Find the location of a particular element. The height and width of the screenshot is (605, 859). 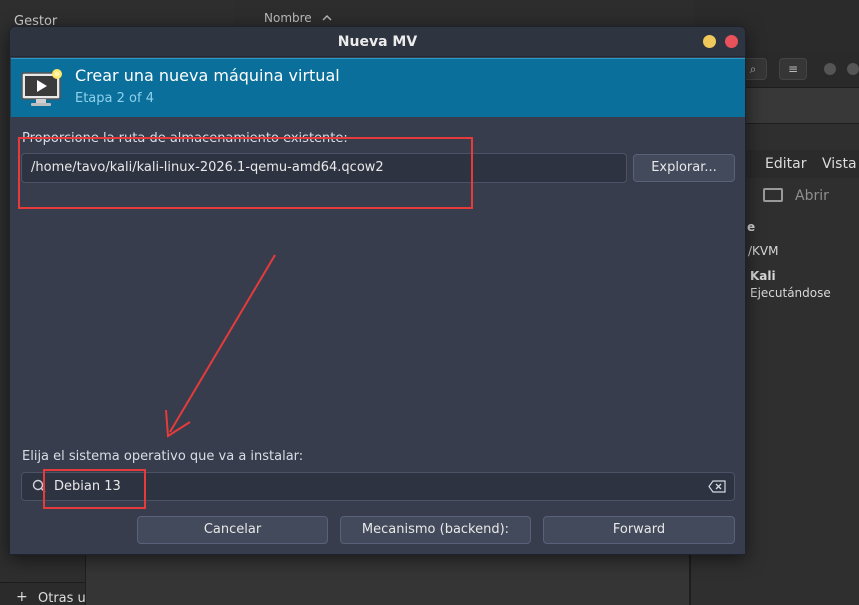

column-fragment: e is located at coordinates (751, 227).